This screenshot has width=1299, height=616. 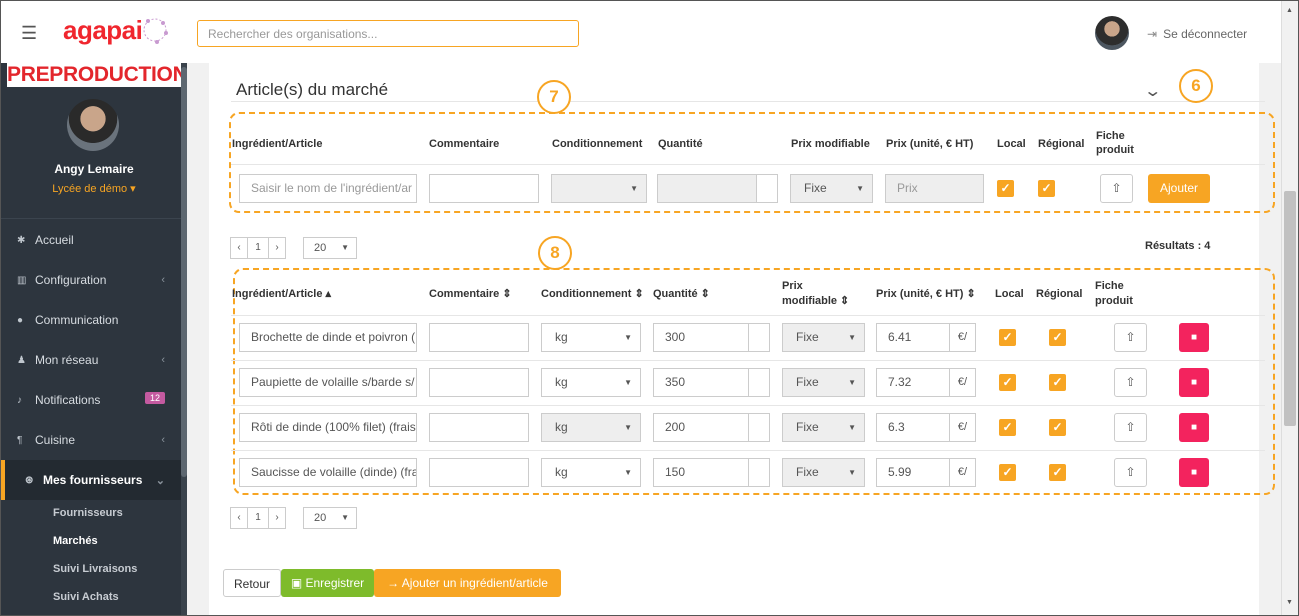 I want to click on upload-sheet-button: ⇧, so click(x=1116, y=188).